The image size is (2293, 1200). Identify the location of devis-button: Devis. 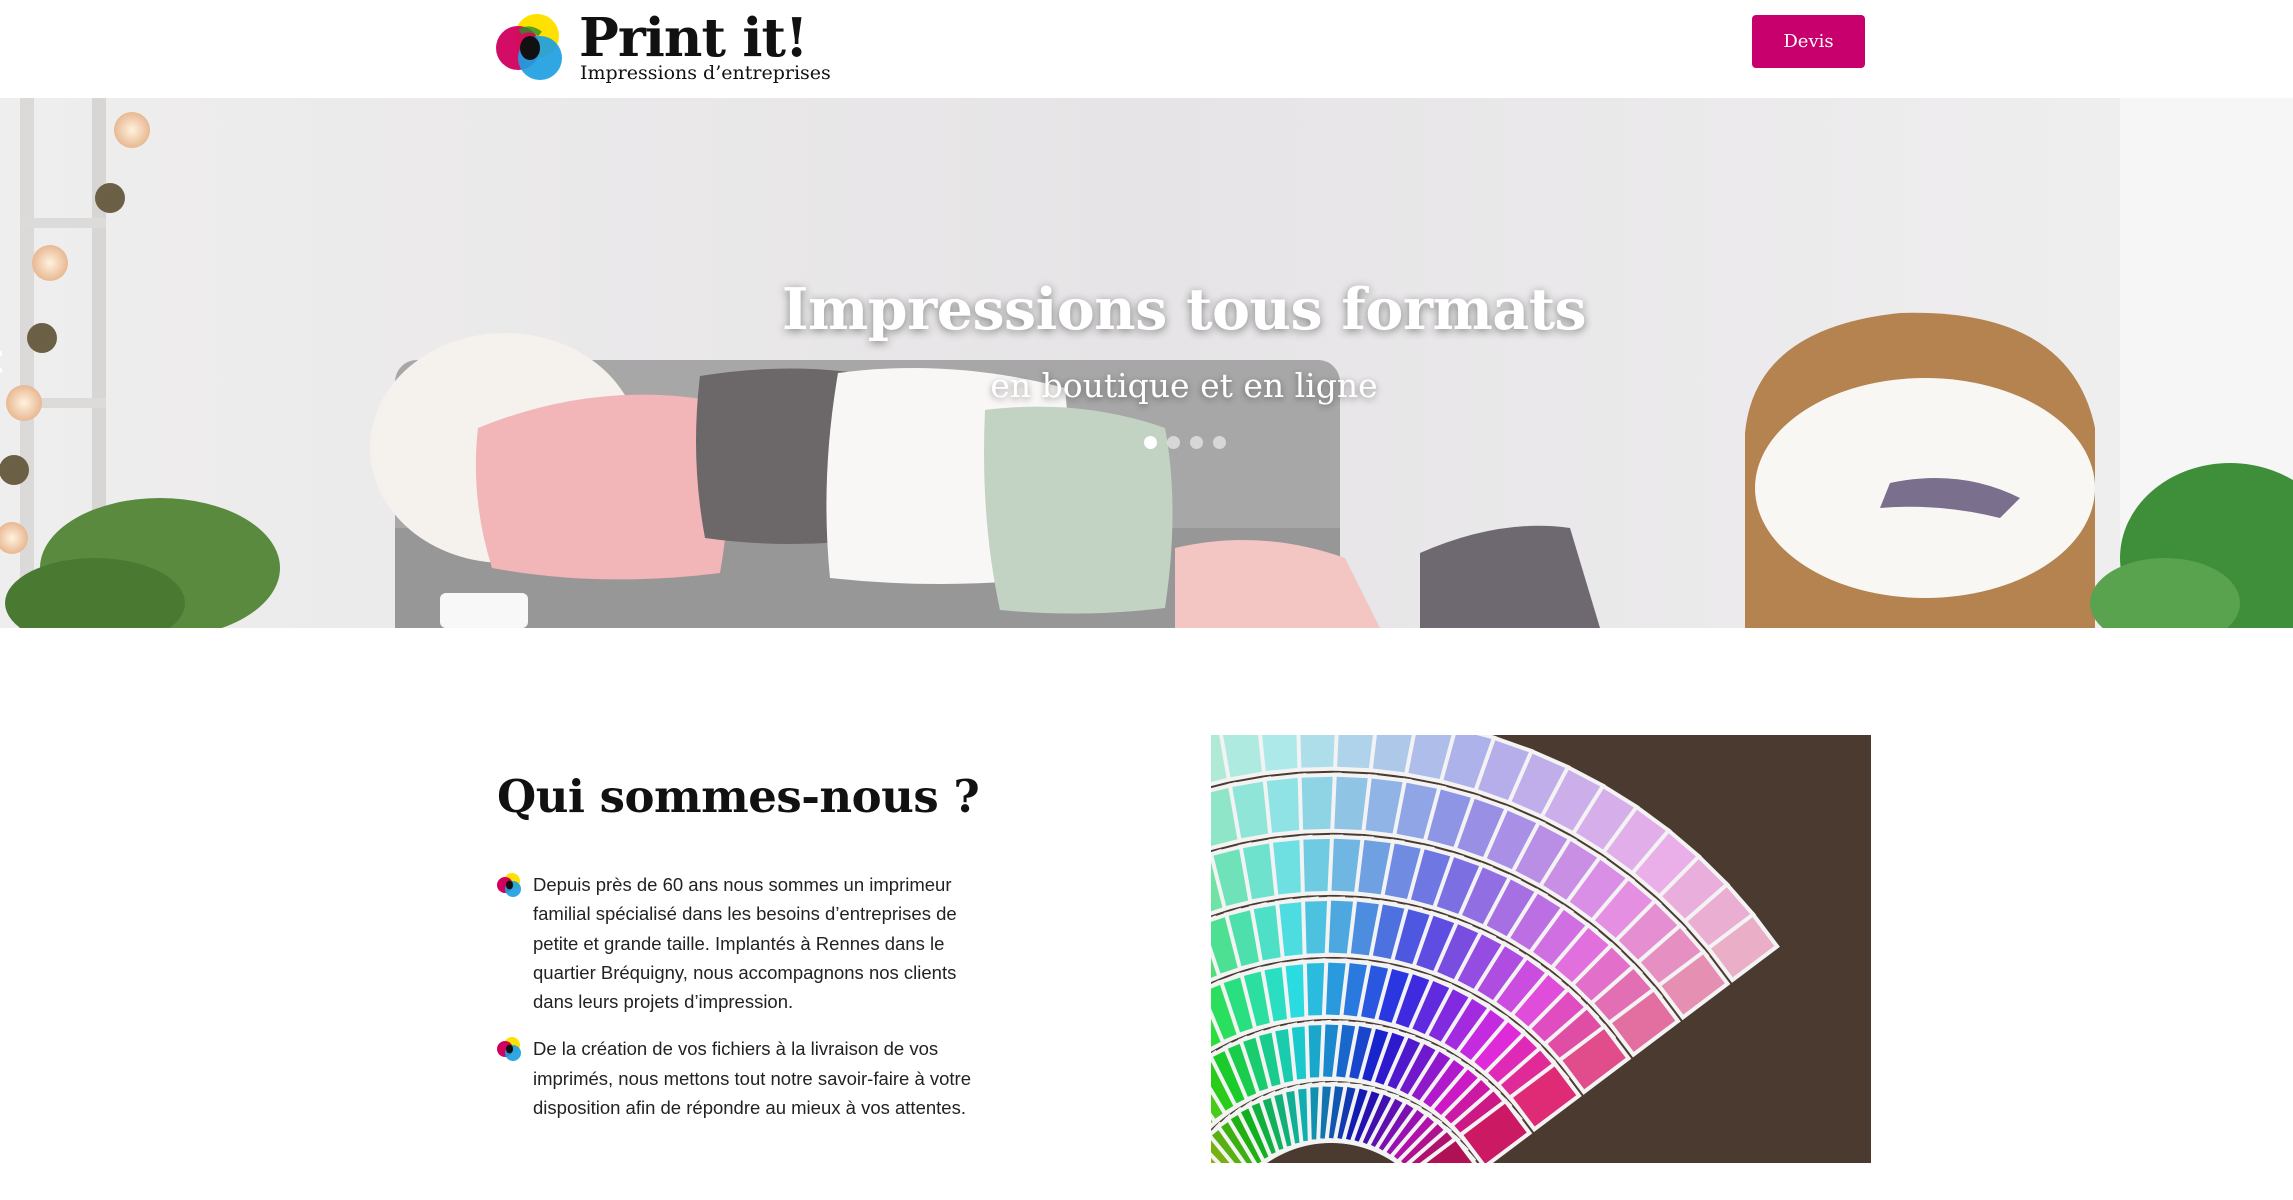
(1808, 41).